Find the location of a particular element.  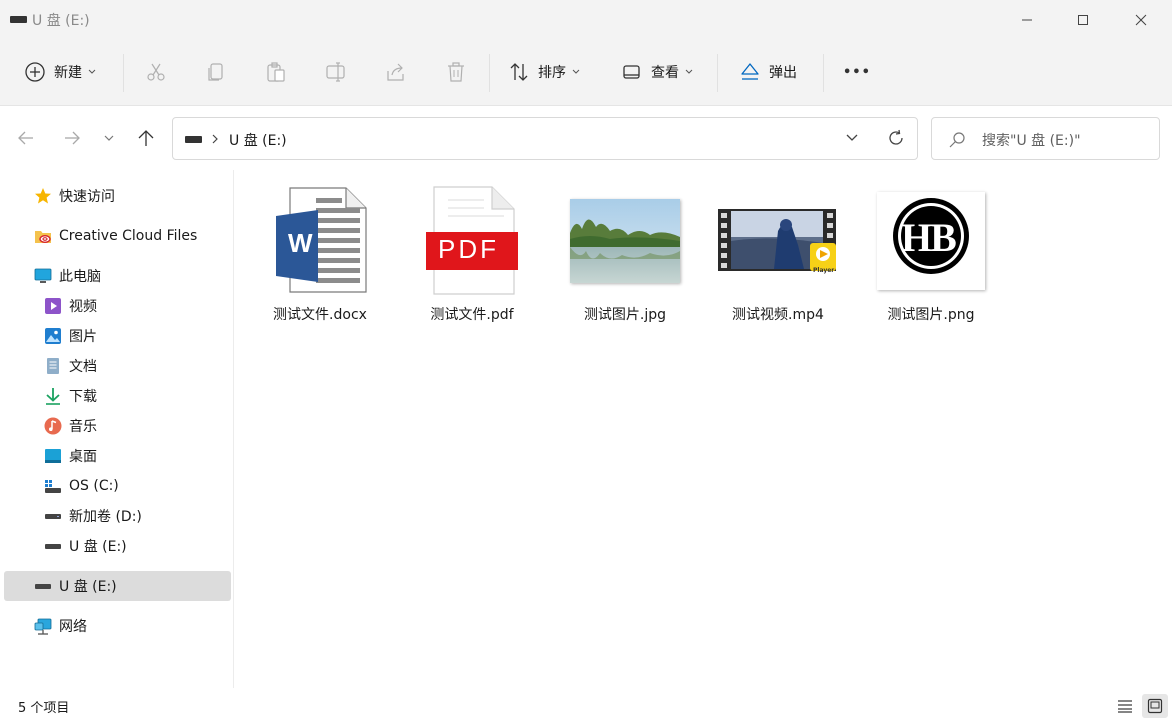

more-options-button: ••• is located at coordinates (857, 72).